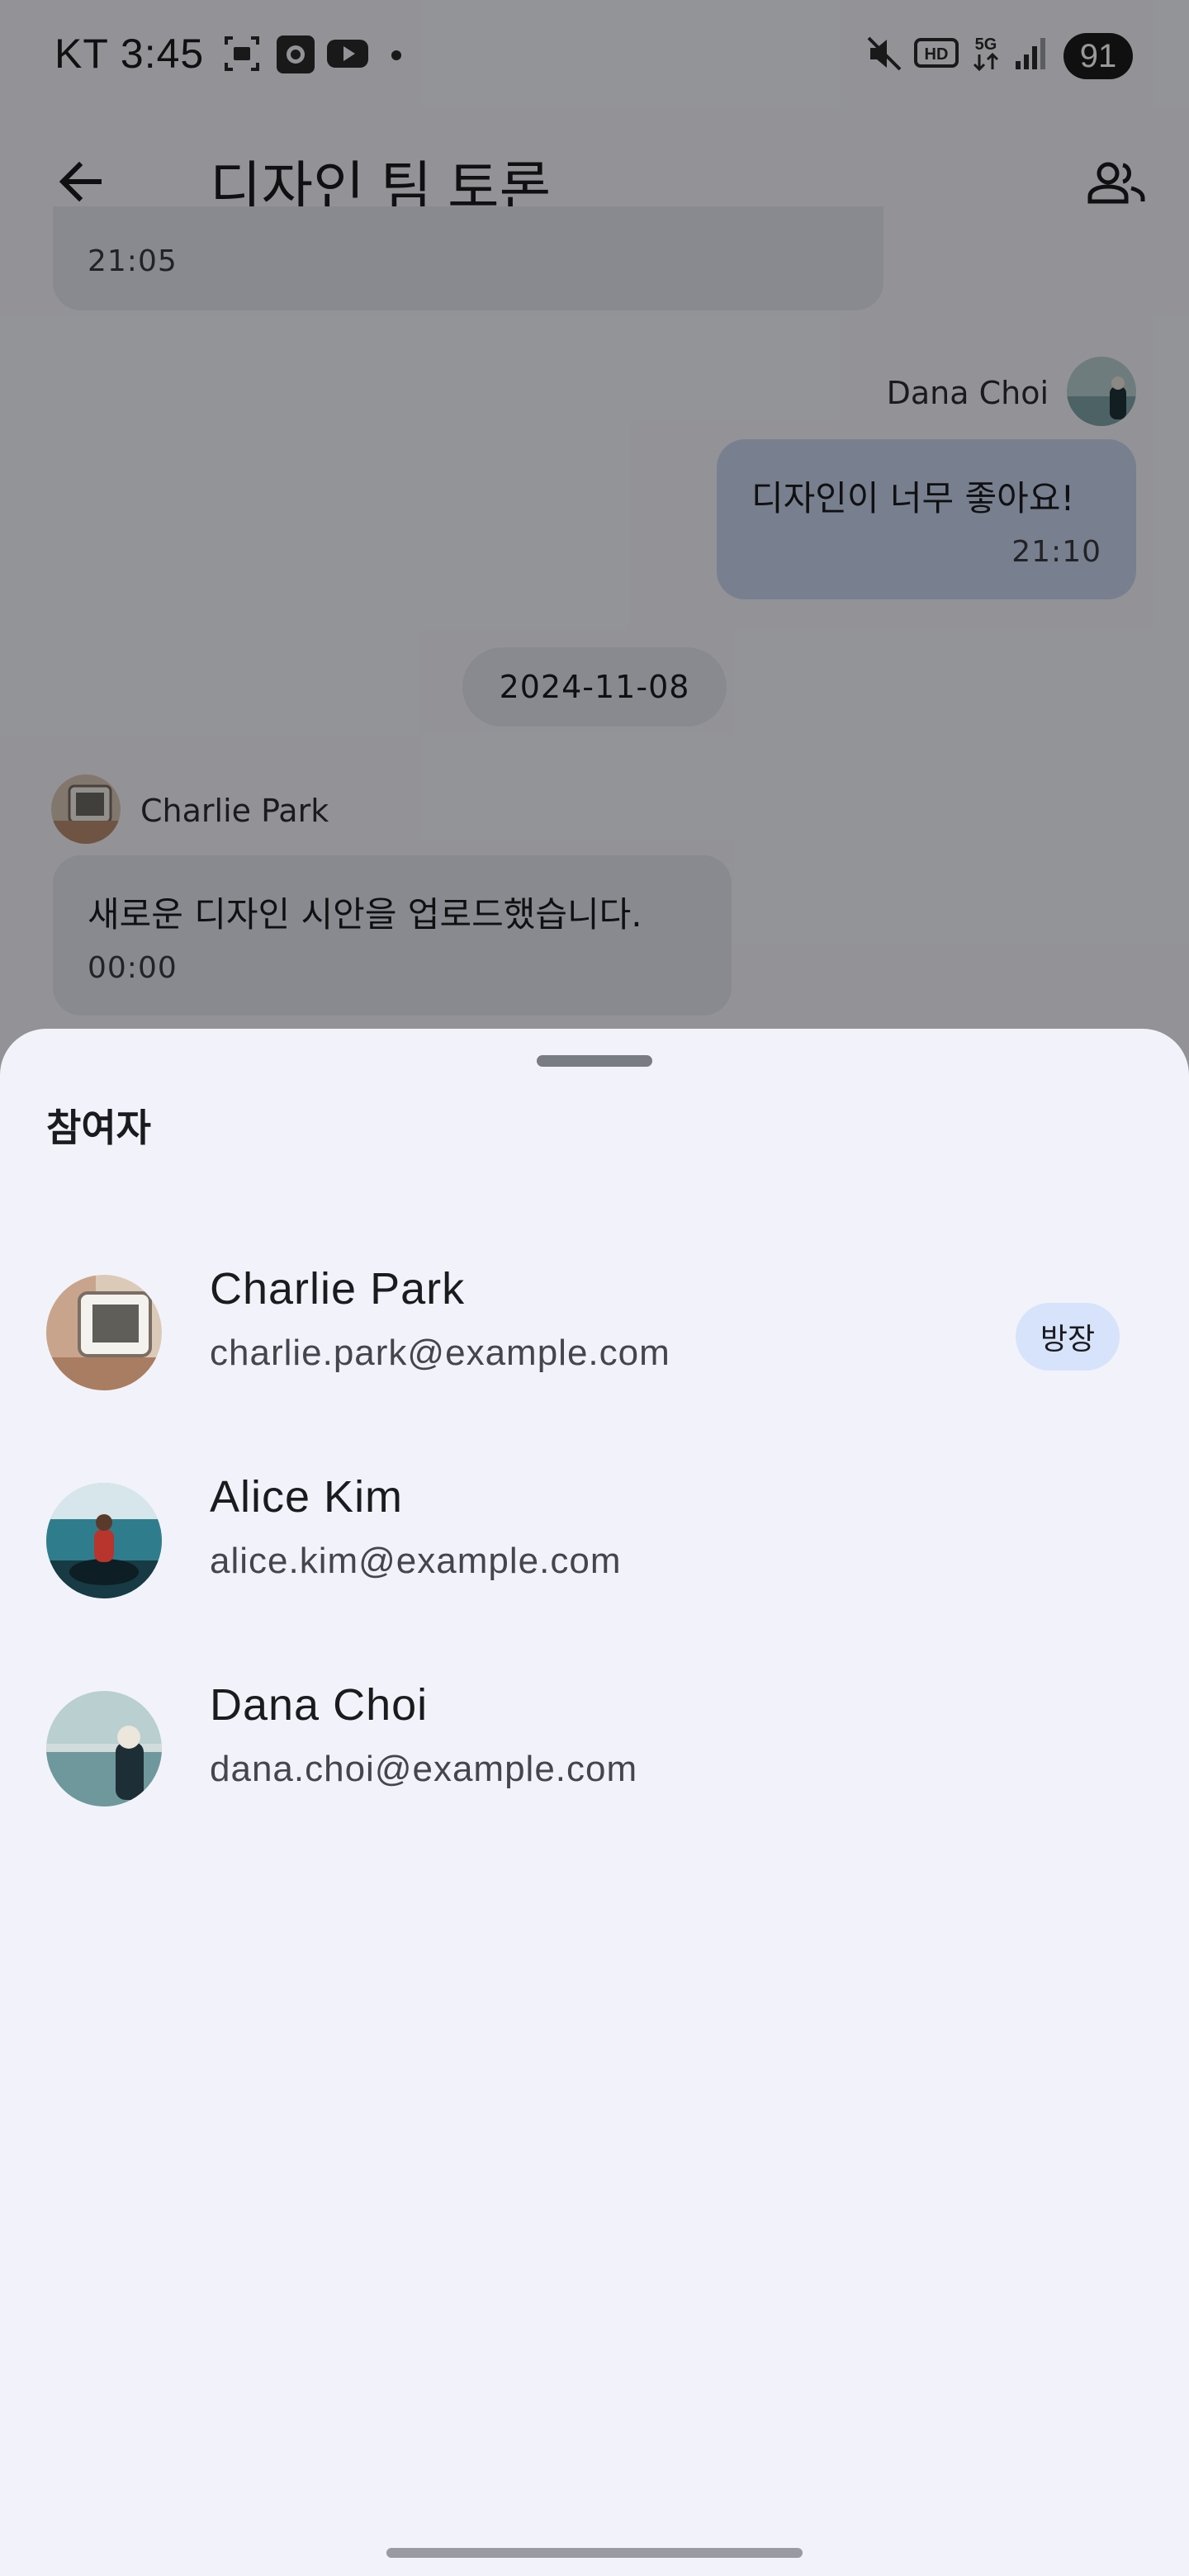 This screenshot has width=1189, height=2576. I want to click on drag-handle, so click(594, 1061).